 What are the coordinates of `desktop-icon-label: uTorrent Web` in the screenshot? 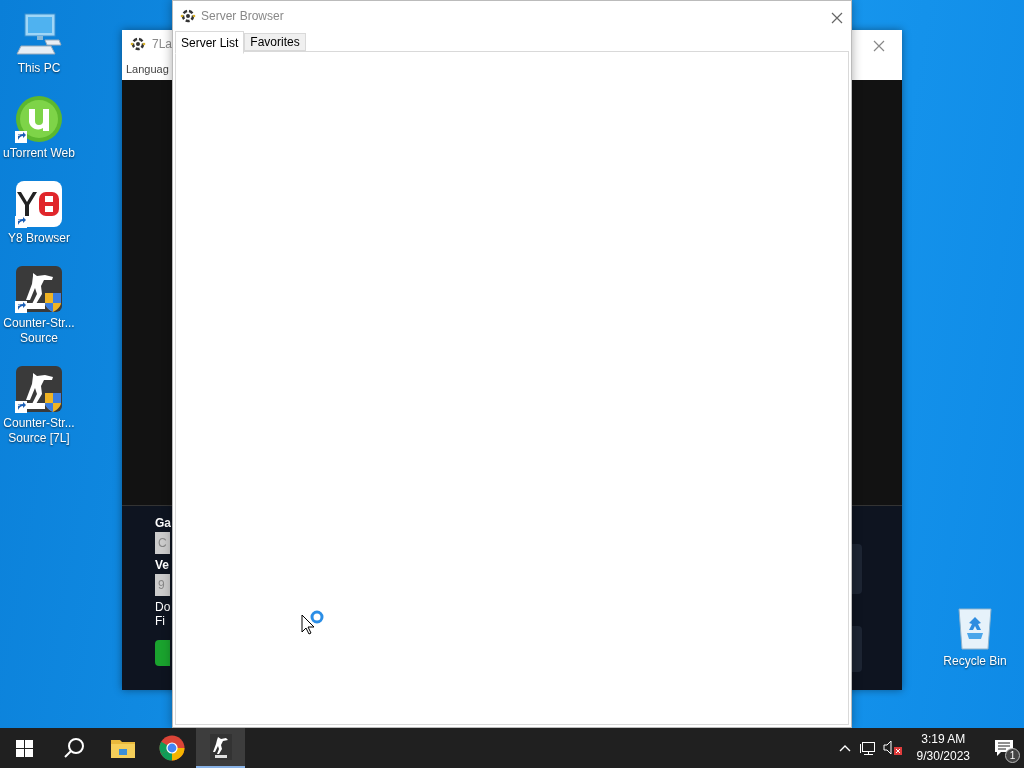 It's located at (39, 153).